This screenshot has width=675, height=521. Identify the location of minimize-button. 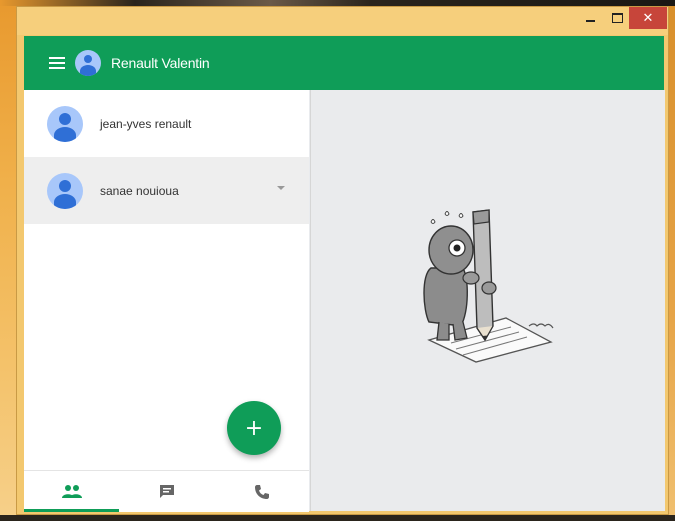
(590, 18).